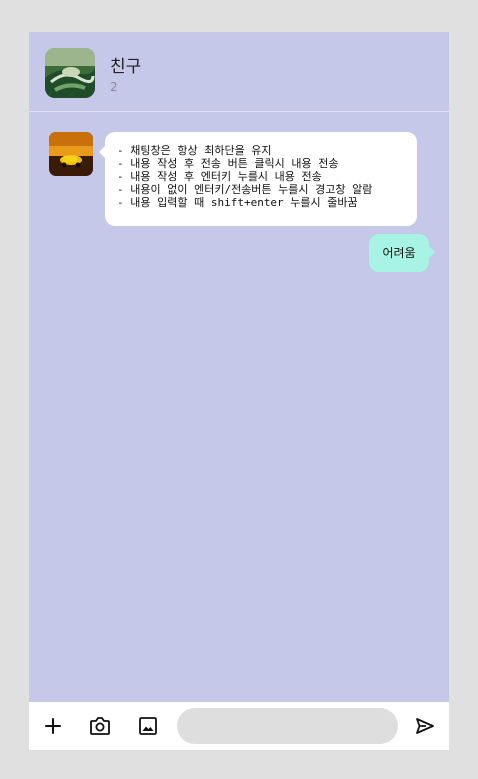  What do you see at coordinates (425, 726) in the screenshot?
I see `send-icon` at bounding box center [425, 726].